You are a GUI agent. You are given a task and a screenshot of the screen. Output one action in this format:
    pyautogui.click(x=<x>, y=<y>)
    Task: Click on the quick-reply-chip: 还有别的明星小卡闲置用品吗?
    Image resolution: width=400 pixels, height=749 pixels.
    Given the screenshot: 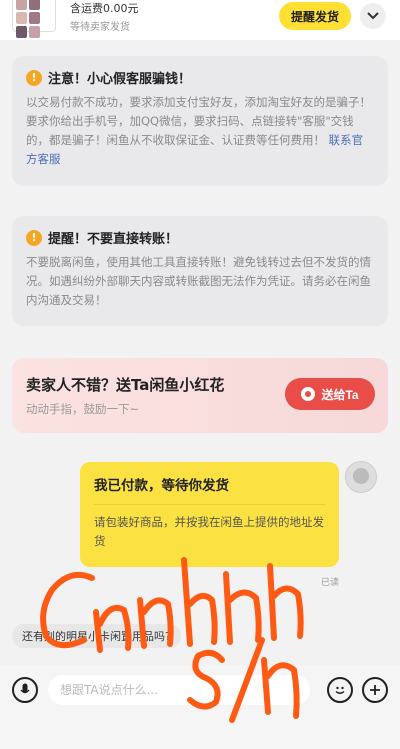 What is the action you would take?
    pyautogui.click(x=96, y=636)
    